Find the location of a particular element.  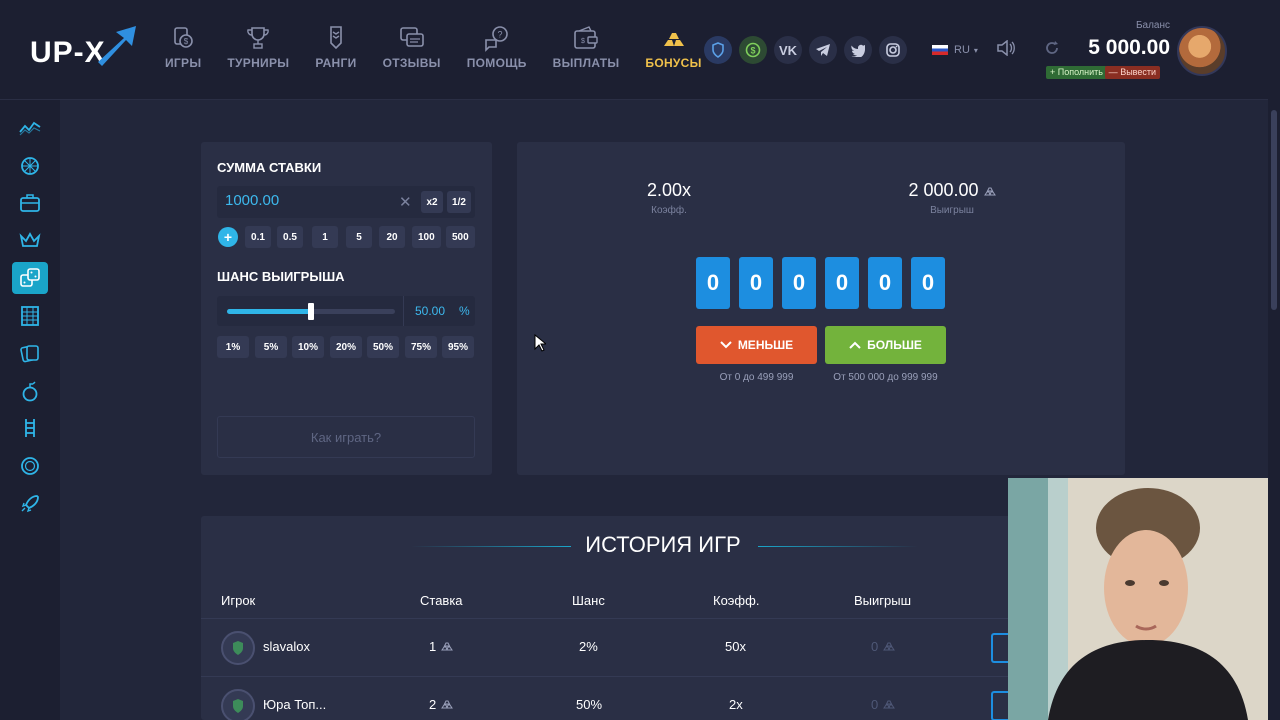

nav-tournaments: ТУРНИРЫ is located at coordinates (258, 47).